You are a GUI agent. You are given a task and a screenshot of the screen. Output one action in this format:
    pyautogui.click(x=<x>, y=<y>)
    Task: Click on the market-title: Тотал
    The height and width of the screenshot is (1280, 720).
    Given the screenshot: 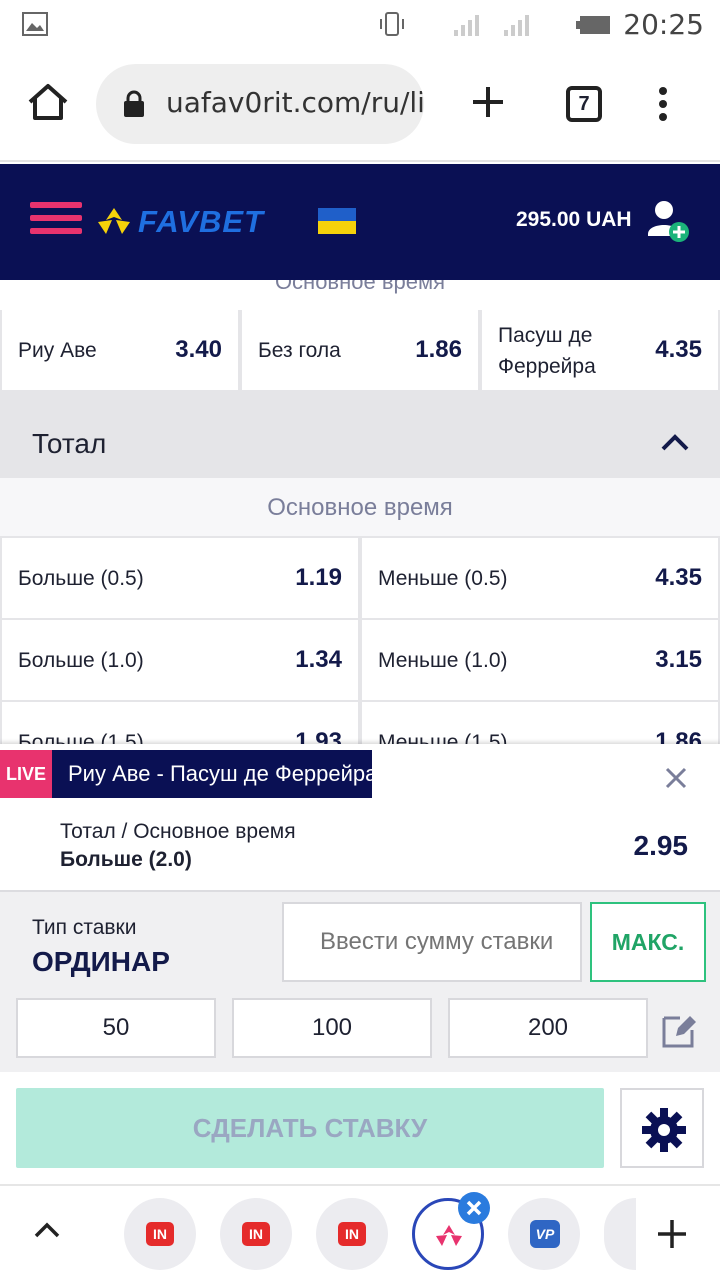 What is the action you would take?
    pyautogui.click(x=69, y=443)
    